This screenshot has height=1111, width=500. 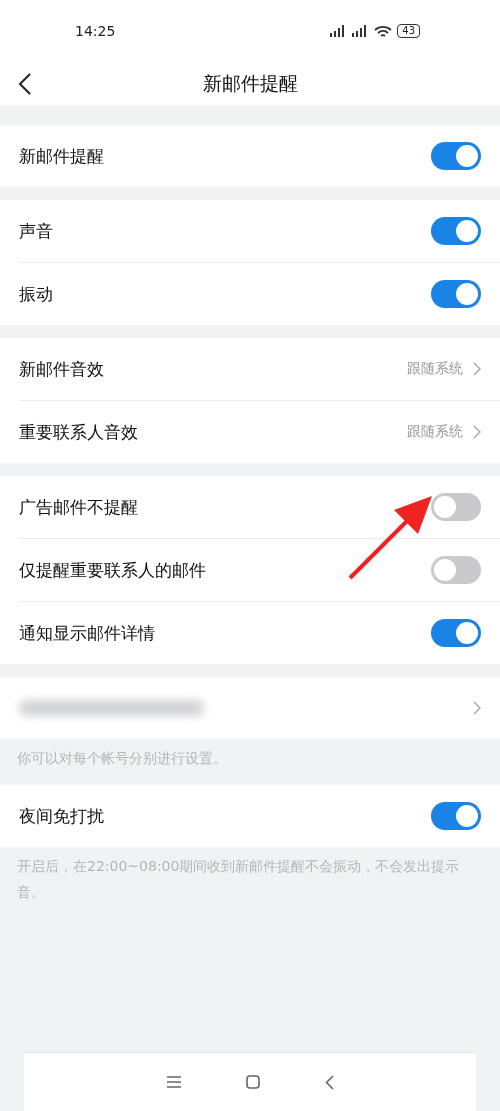 I want to click on setting-label: 振动, so click(x=36, y=294).